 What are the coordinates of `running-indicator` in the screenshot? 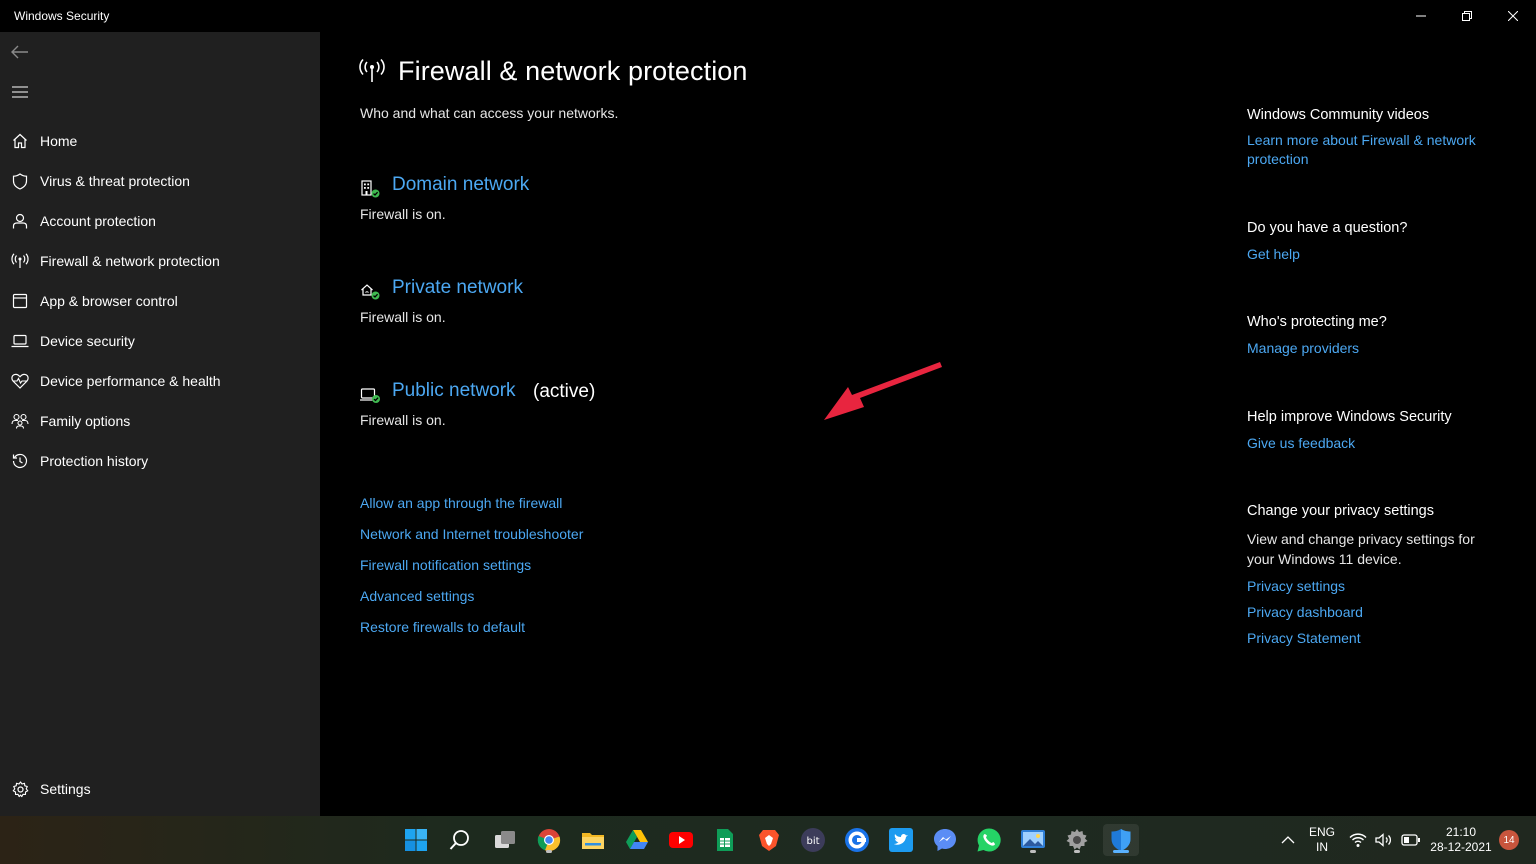 It's located at (549, 851).